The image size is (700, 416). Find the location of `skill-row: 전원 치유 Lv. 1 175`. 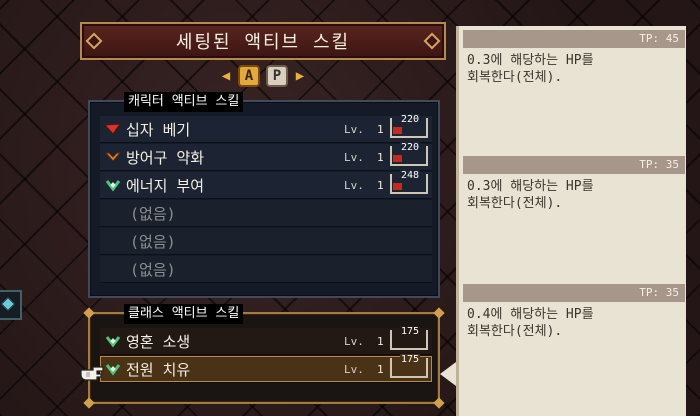

skill-row: 전원 치유 Lv. 1 175 is located at coordinates (266, 368).